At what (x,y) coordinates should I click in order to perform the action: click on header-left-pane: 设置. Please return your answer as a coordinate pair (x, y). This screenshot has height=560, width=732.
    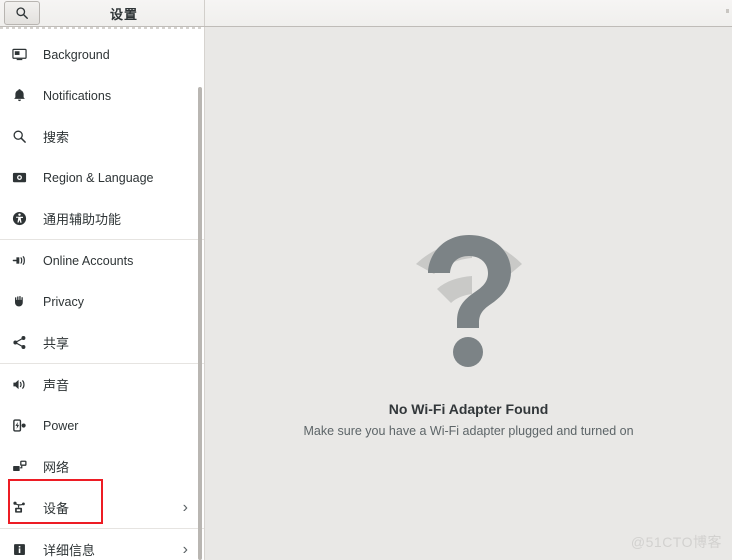
    Looking at the image, I should click on (102, 13).